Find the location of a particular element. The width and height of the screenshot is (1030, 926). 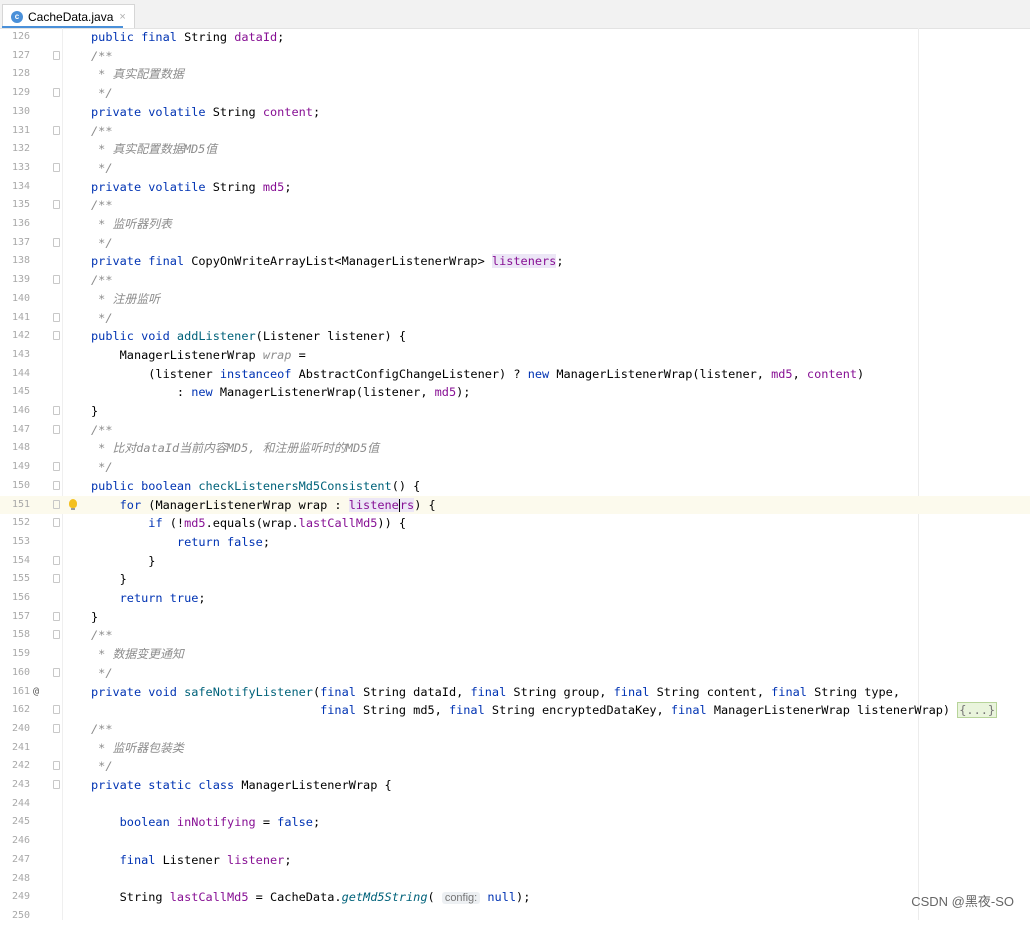

code-line: 160 */ is located at coordinates (515, 673).